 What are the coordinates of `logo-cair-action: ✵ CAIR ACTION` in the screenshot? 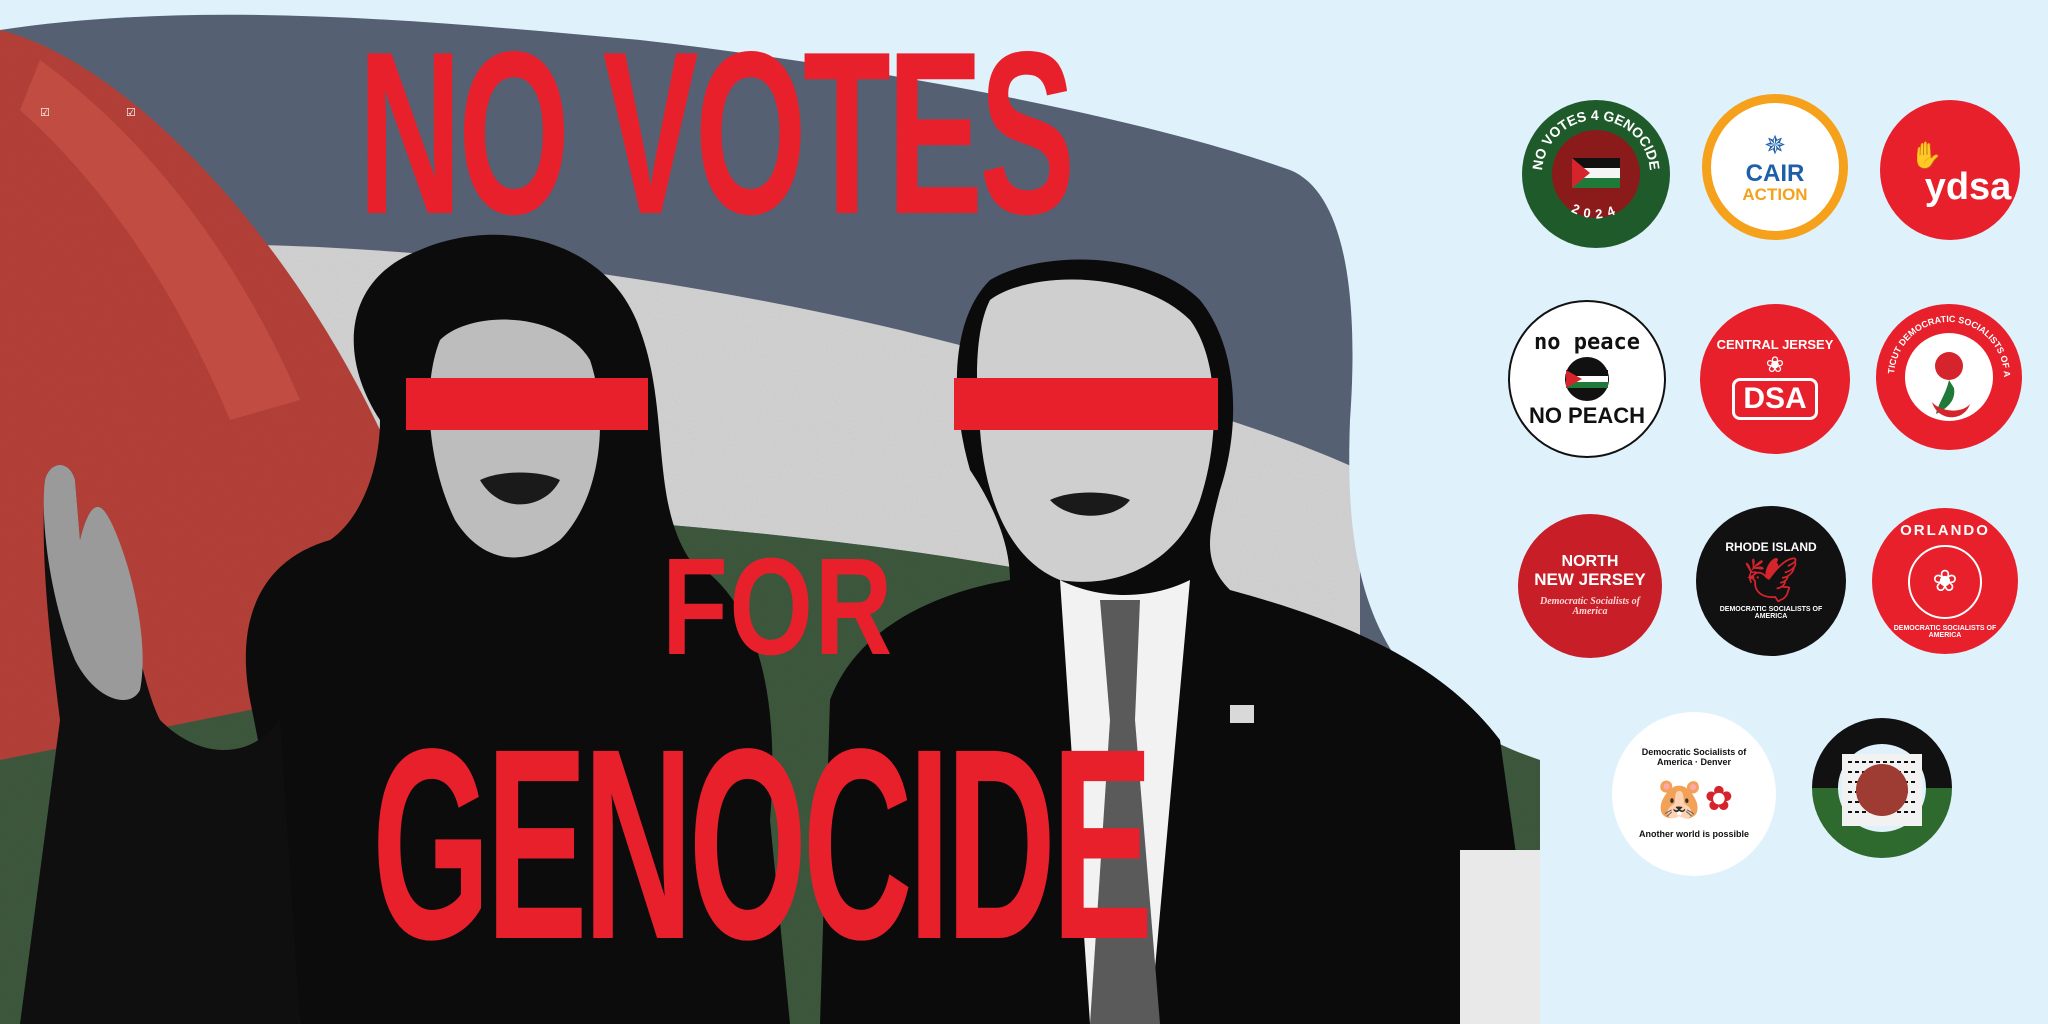 It's located at (1775, 167).